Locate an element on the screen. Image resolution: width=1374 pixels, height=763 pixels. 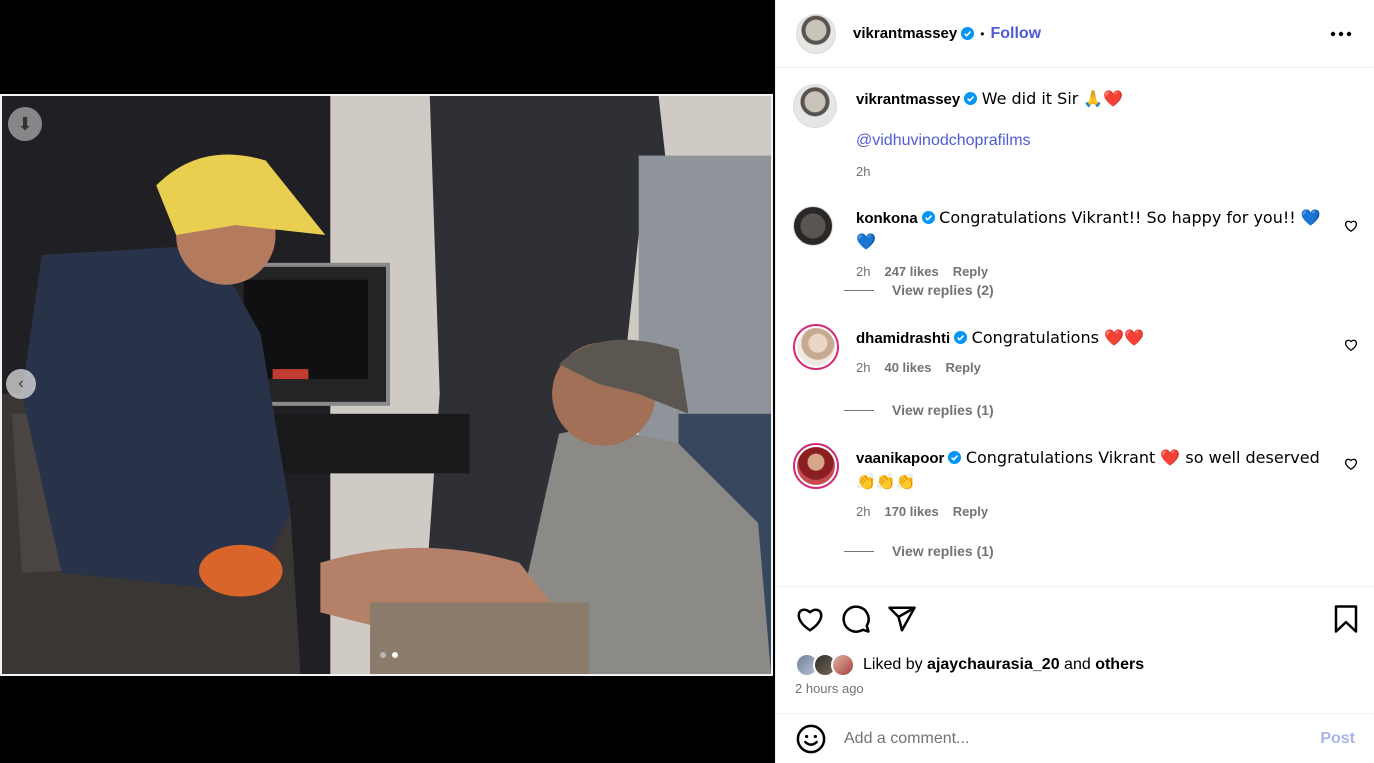
carousel-dot is located at coordinates (383, 655).